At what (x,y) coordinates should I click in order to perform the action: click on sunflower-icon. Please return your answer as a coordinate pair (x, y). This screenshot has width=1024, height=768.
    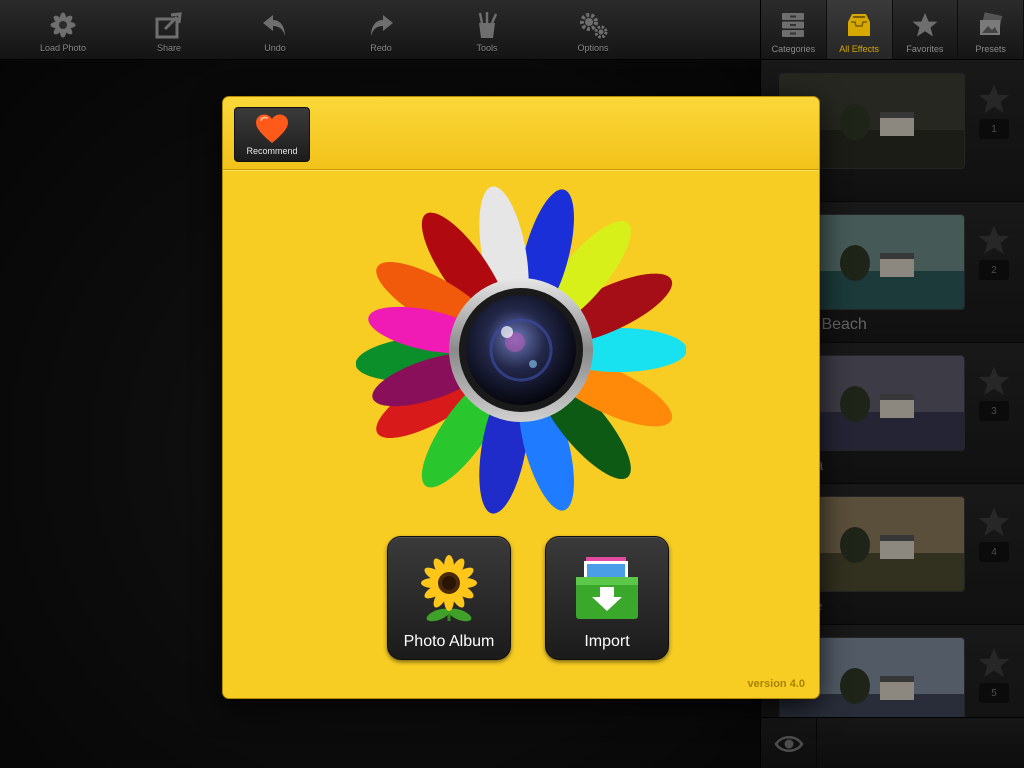
    Looking at the image, I should click on (449, 588).